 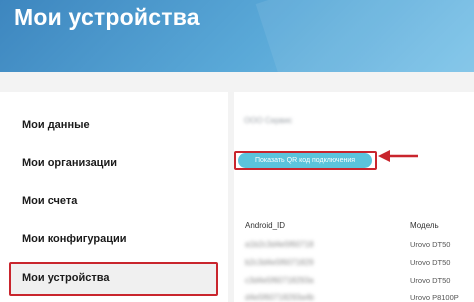 I want to click on sidebar-item-my-accounts: Мои счета, so click(x=49, y=201).